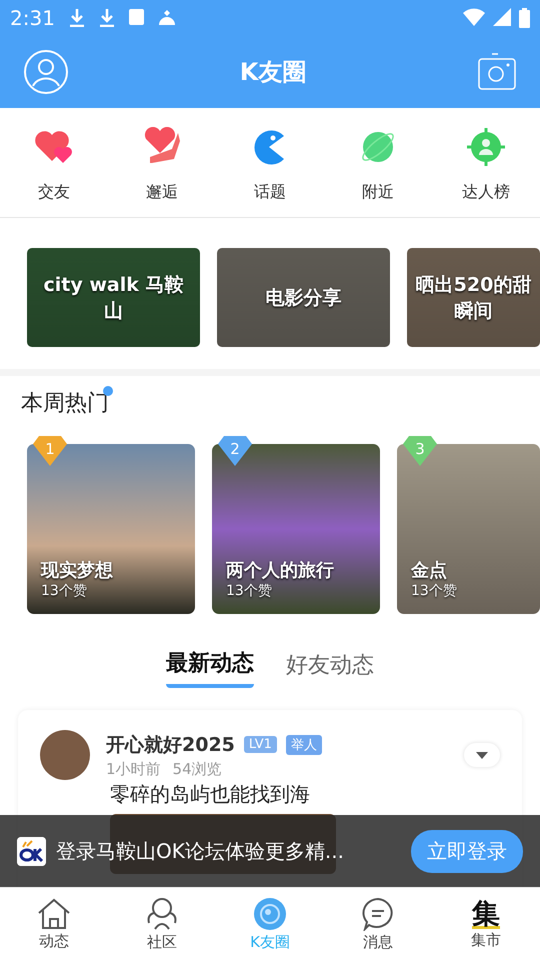  What do you see at coordinates (210, 794) in the screenshot?
I see `post-text: 零碎的岛屿也能找到海` at bounding box center [210, 794].